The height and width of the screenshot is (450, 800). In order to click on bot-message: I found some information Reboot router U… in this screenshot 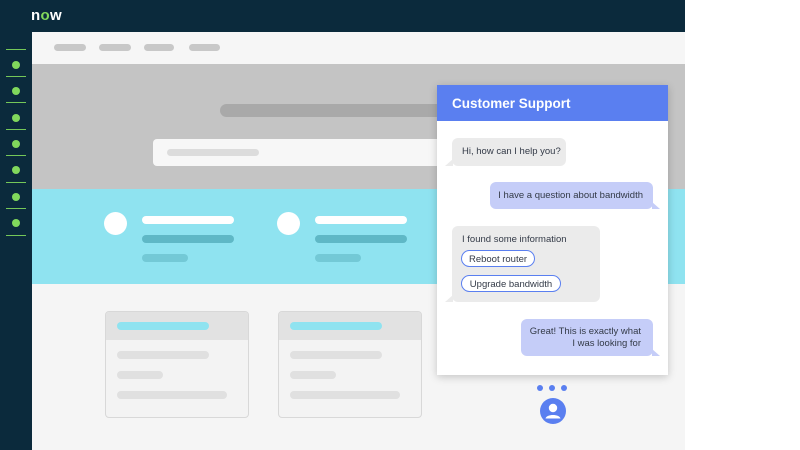, I will do `click(522, 264)`.